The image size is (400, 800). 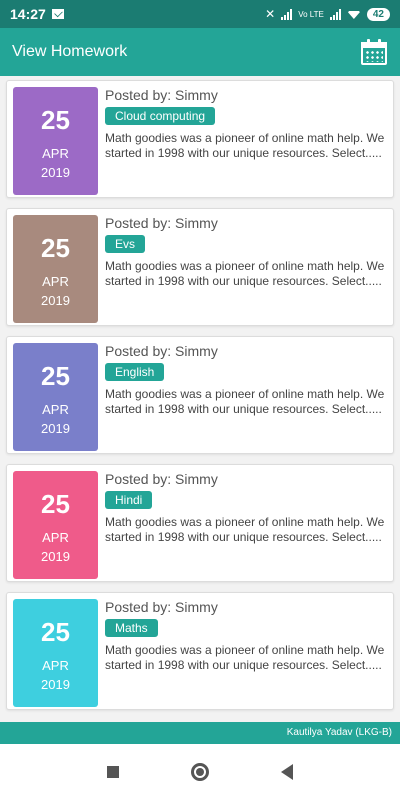 What do you see at coordinates (287, 14) in the screenshot?
I see `signal-icon` at bounding box center [287, 14].